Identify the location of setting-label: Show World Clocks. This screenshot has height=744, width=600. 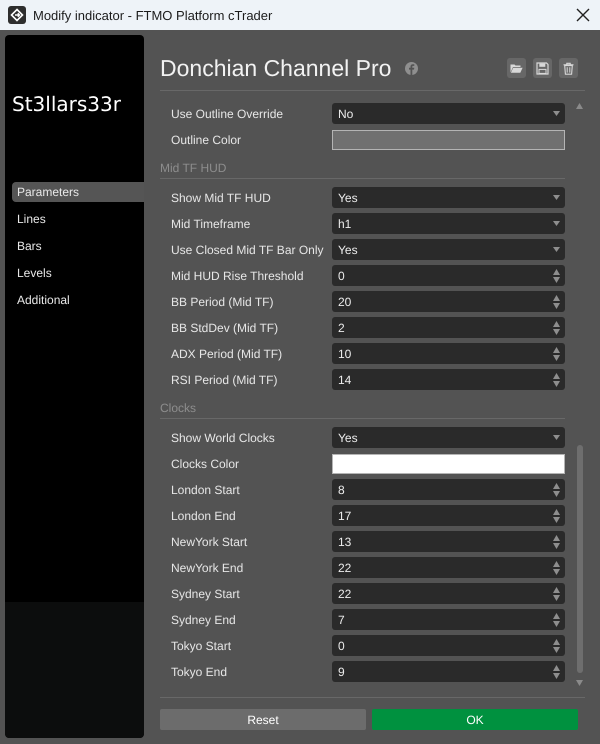
(223, 437).